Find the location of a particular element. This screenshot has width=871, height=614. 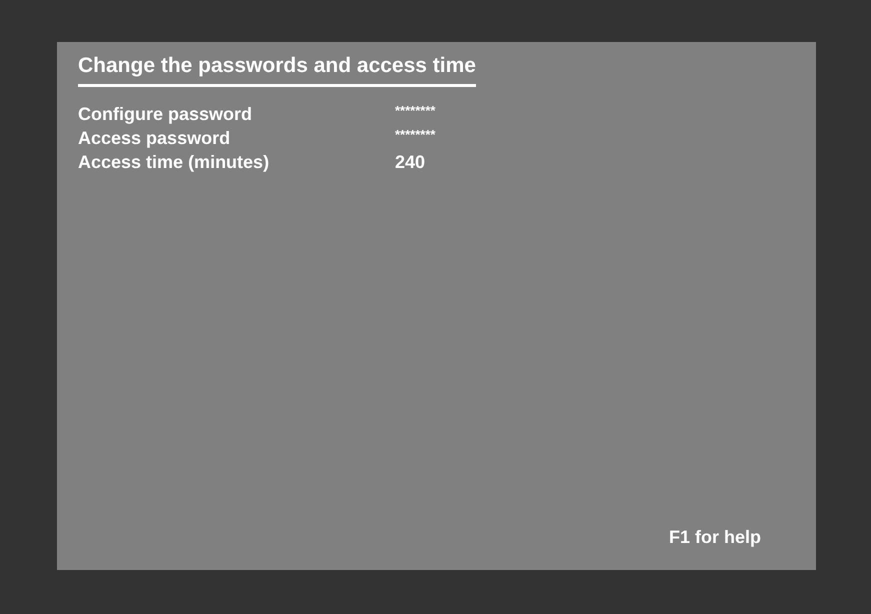

field-label: Access time (minutes) is located at coordinates (174, 162).